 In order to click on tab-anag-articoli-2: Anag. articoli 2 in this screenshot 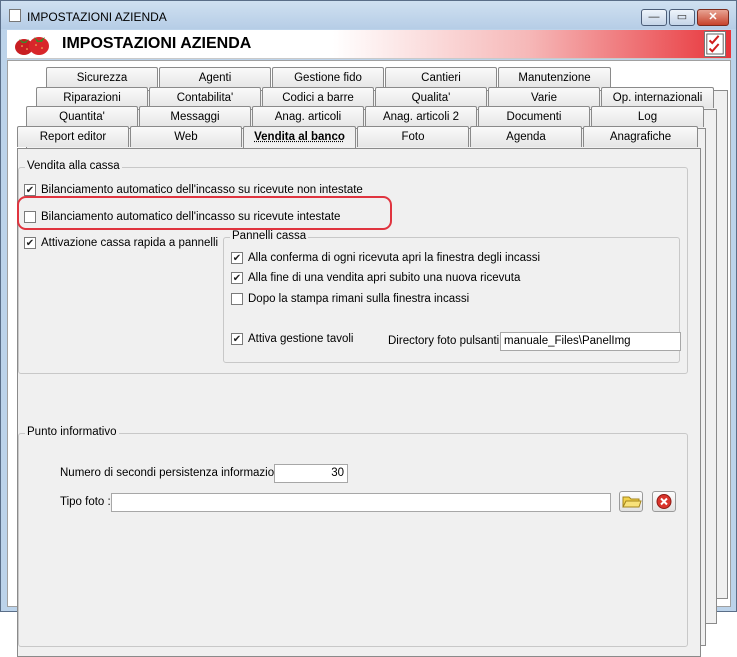, I will do `click(421, 116)`.